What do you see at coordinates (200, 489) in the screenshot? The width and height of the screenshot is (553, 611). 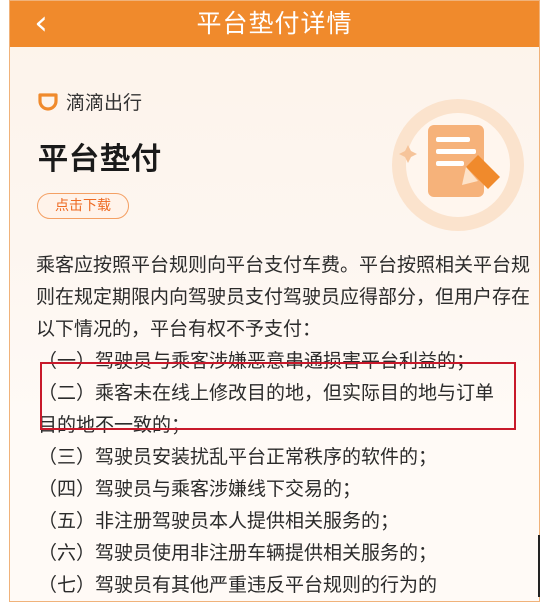 I see `list-item: （四）驾驶员与乘客涉嫌线下交易的；` at bounding box center [200, 489].